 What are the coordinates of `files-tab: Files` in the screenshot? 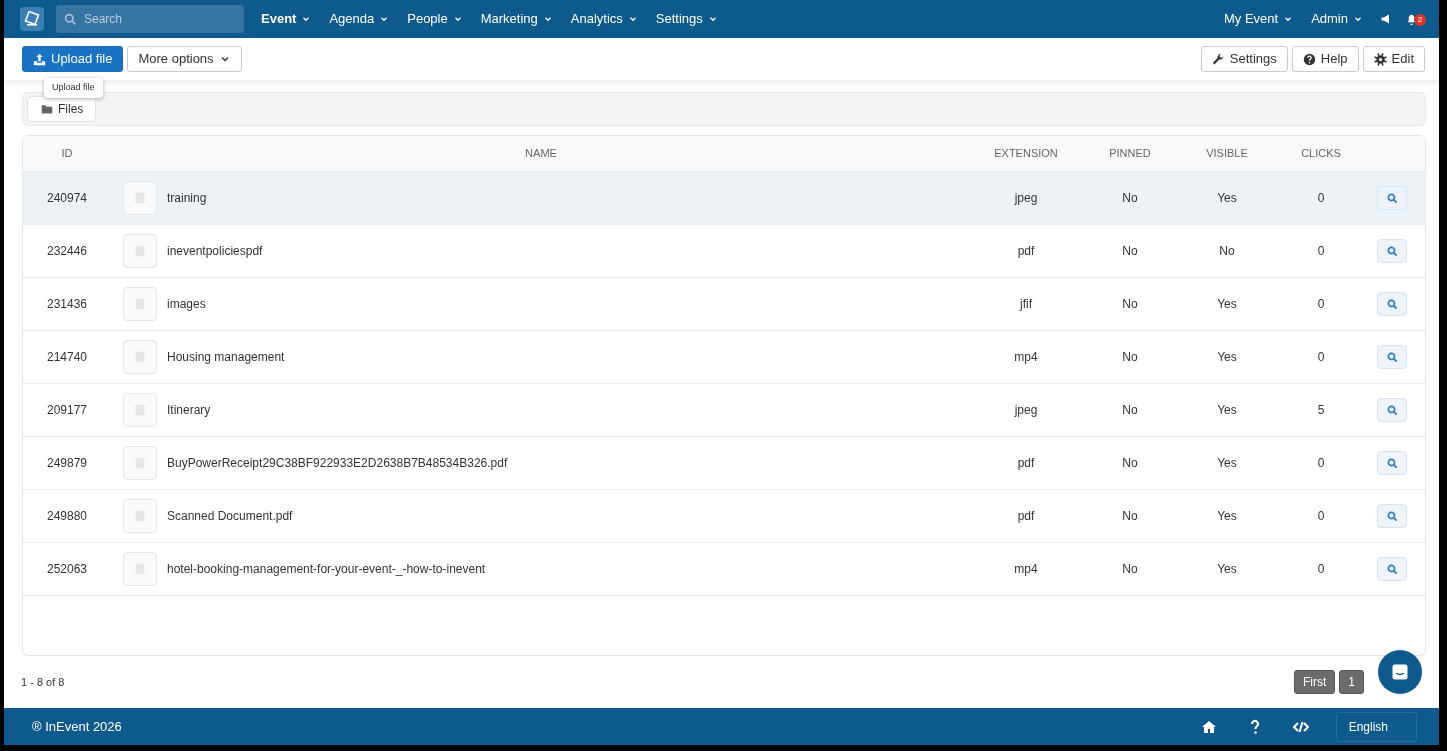 It's located at (62, 109).